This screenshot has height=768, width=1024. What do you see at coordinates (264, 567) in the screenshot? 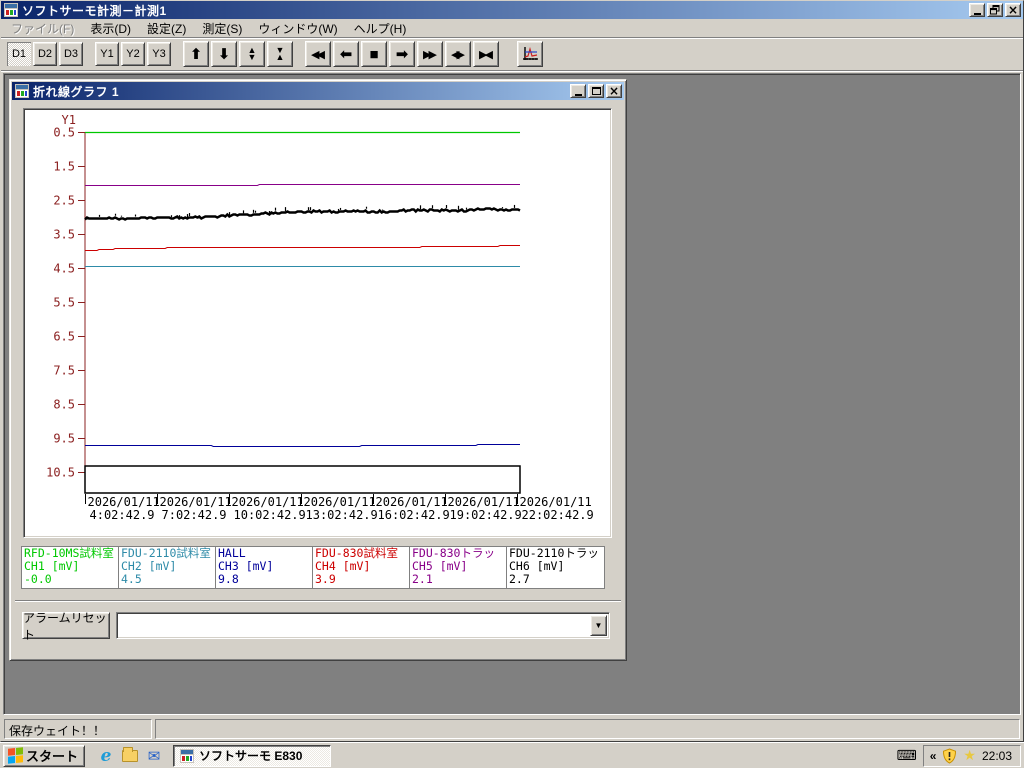
I see `legend-cell-ch3: HALL CH3 [mV] 9.8` at bounding box center [264, 567].